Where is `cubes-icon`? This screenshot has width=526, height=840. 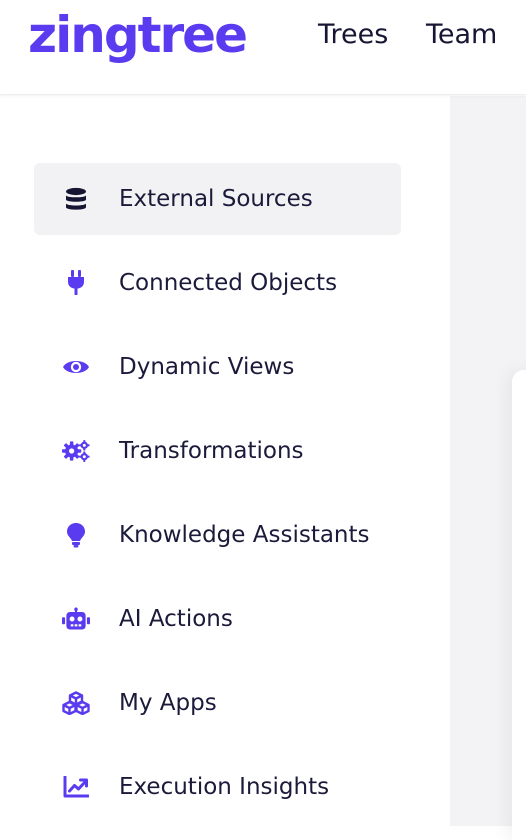
cubes-icon is located at coordinates (76, 703).